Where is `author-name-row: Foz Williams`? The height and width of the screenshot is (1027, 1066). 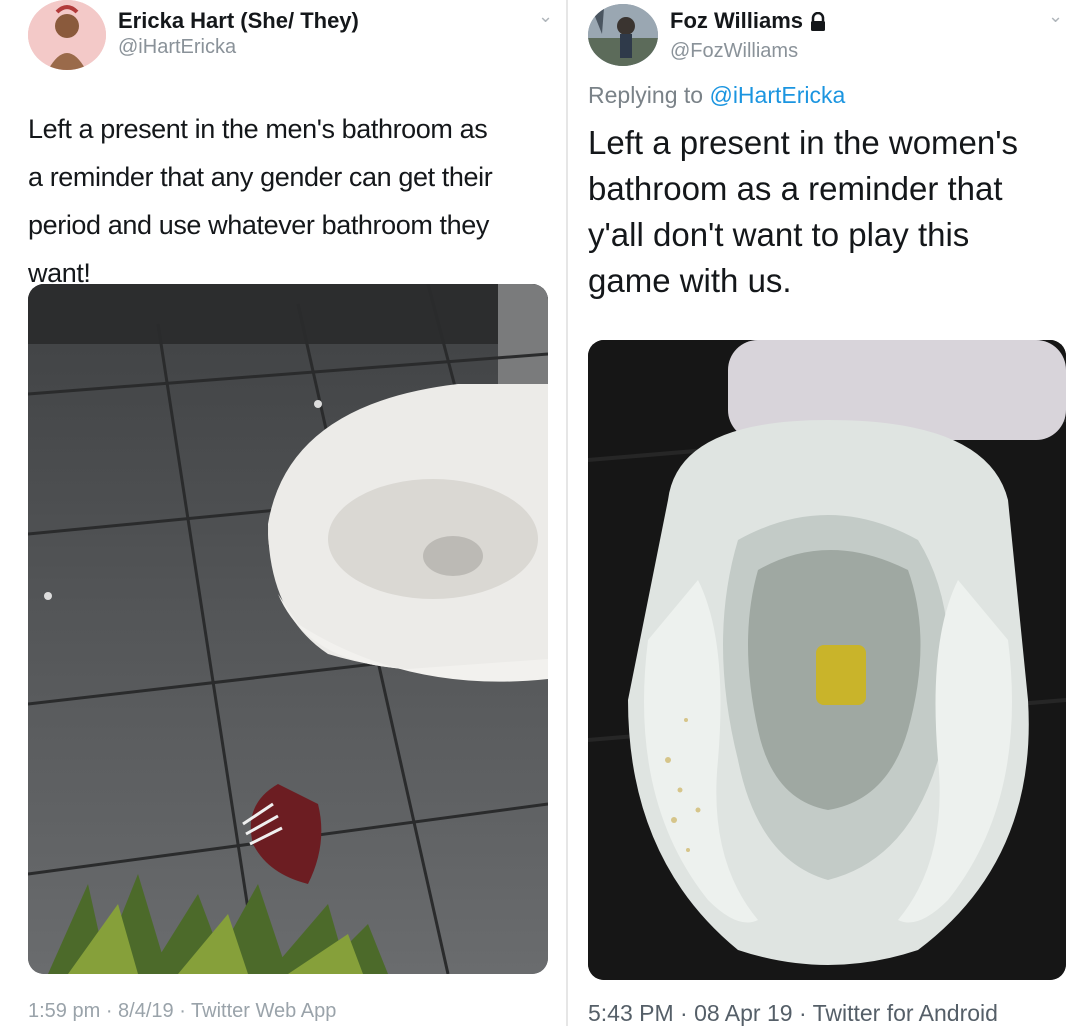
author-name-row: Foz Williams is located at coordinates (748, 21).